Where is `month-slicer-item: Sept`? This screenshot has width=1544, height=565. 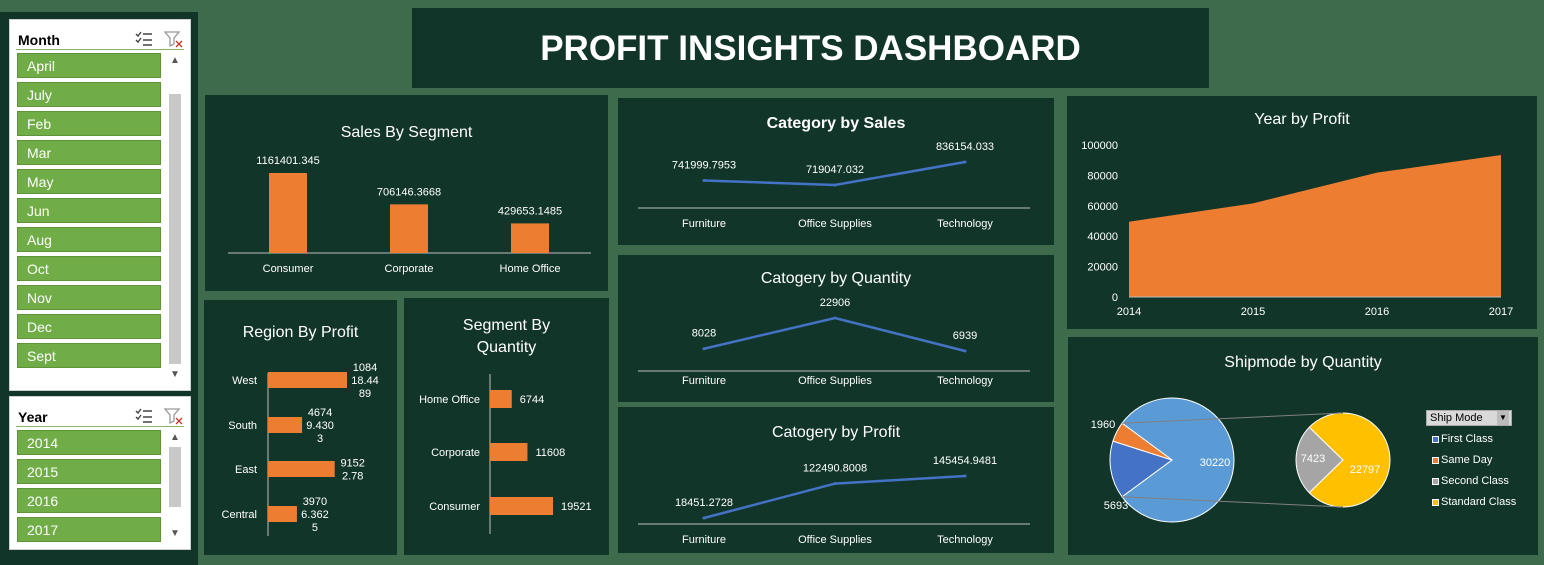 month-slicer-item: Sept is located at coordinates (89, 355).